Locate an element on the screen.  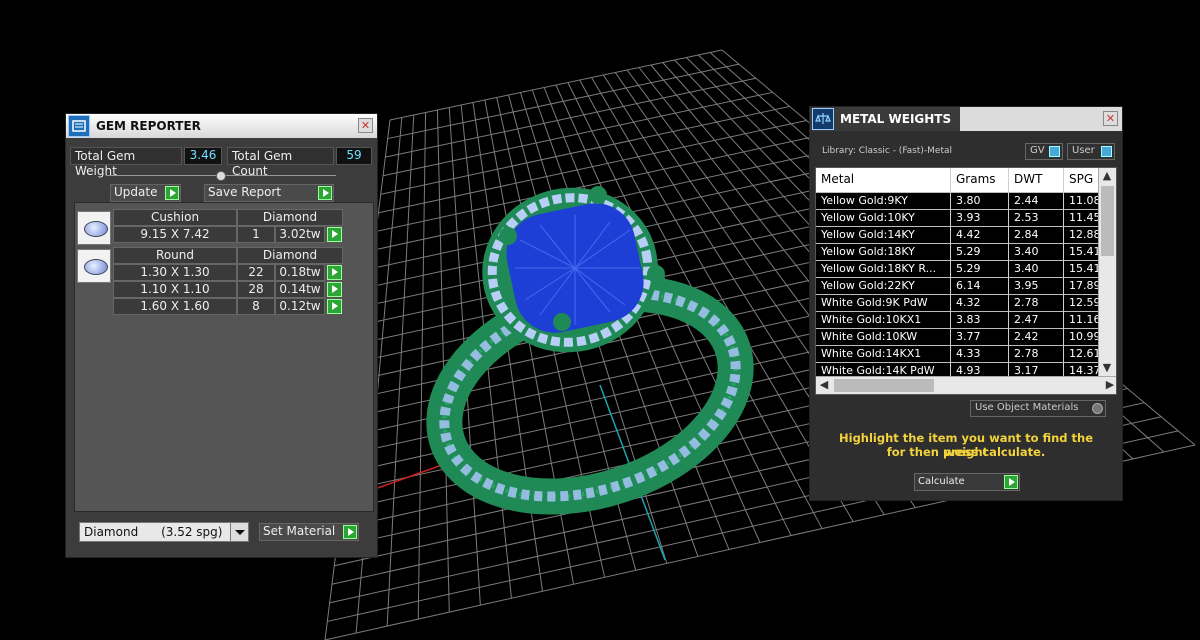
column-header-grams: Grams is located at coordinates (980, 180).